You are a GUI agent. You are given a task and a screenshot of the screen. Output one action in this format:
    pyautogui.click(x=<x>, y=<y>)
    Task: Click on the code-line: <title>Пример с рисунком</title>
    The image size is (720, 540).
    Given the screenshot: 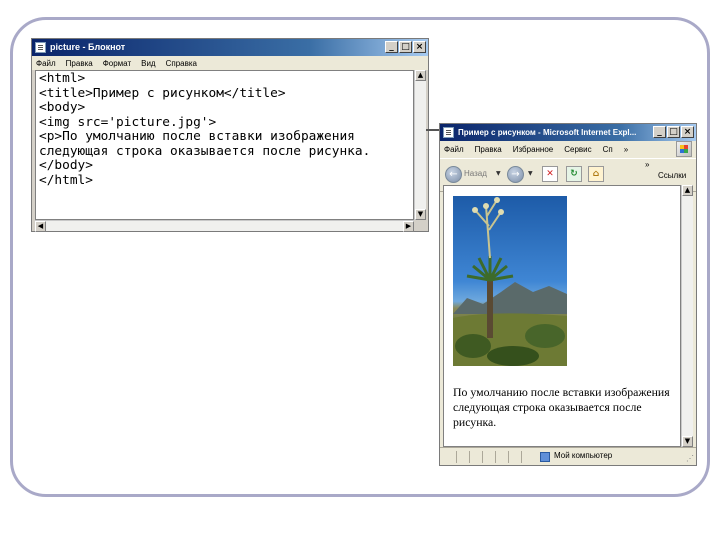 What is the action you would take?
    pyautogui.click(x=162, y=93)
    